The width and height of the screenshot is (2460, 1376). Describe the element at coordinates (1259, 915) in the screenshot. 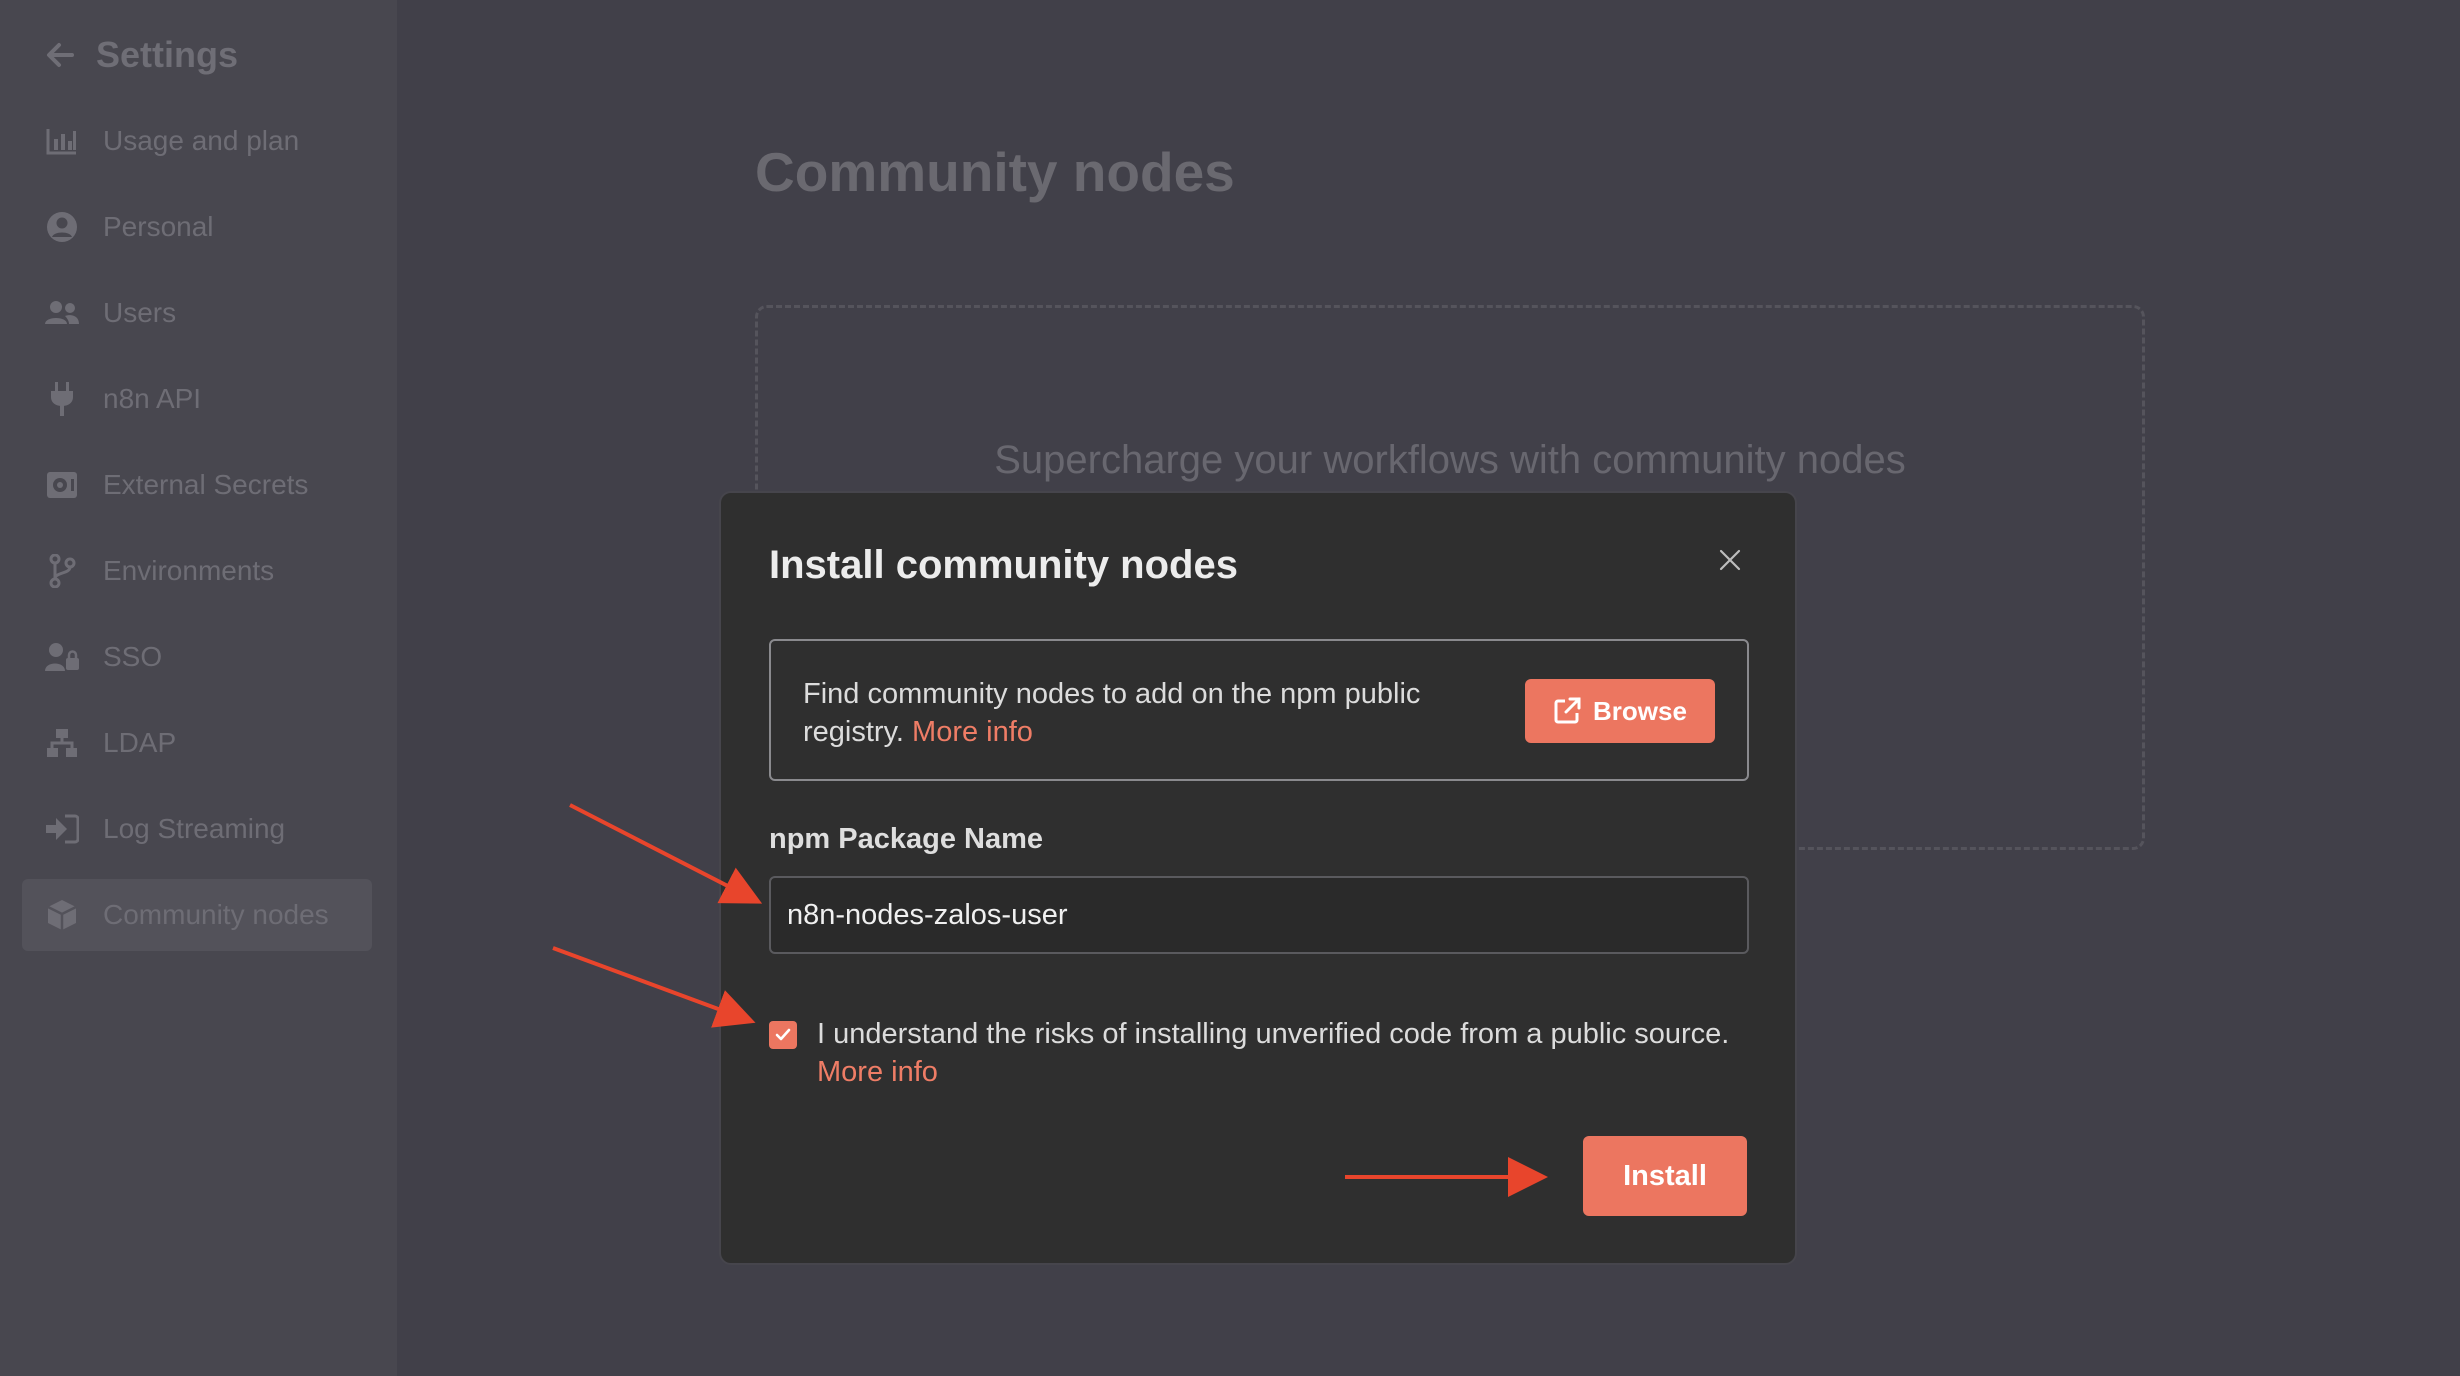

I see `npm-package-name-input` at that location.